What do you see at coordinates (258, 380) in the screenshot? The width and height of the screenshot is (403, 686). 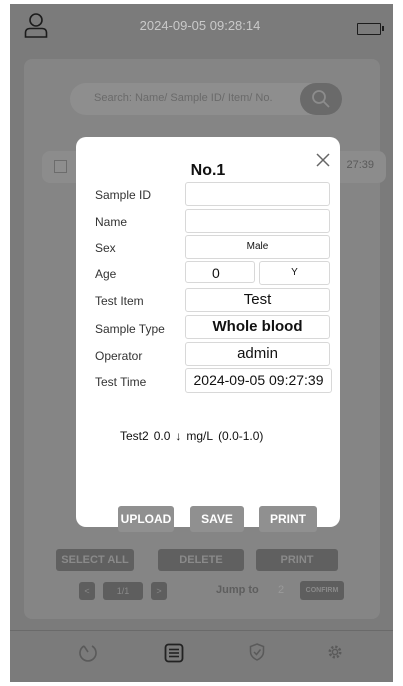 I see `test-time-field: 2024-09-05 09:27:39` at bounding box center [258, 380].